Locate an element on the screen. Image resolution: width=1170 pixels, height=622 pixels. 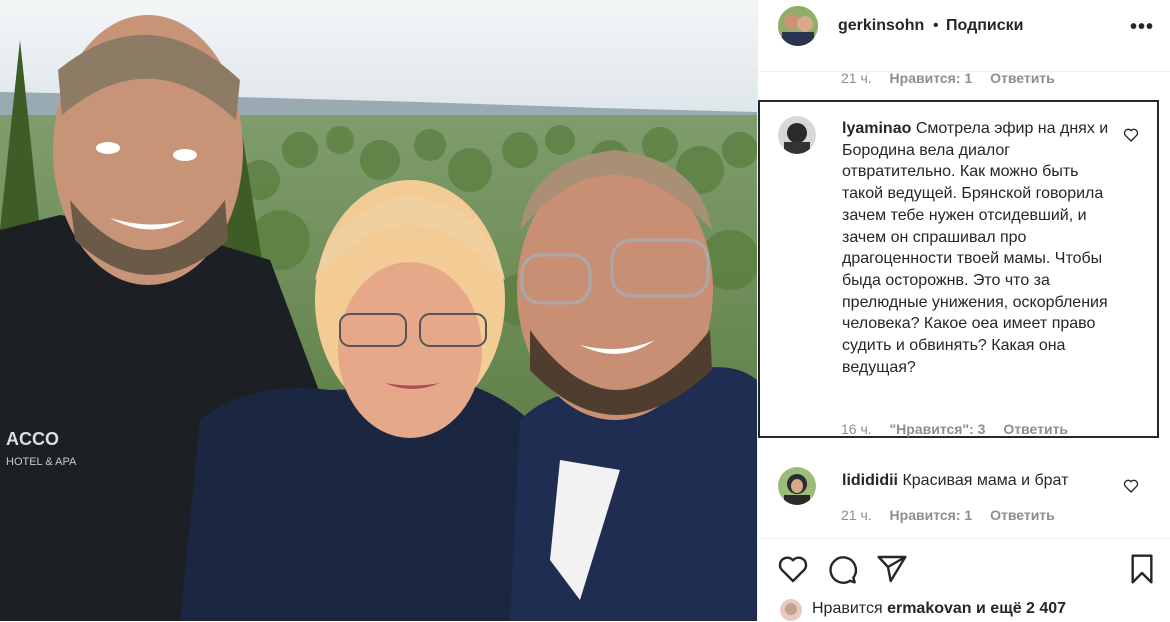
liker-avatar-image is located at coordinates (791, 610).